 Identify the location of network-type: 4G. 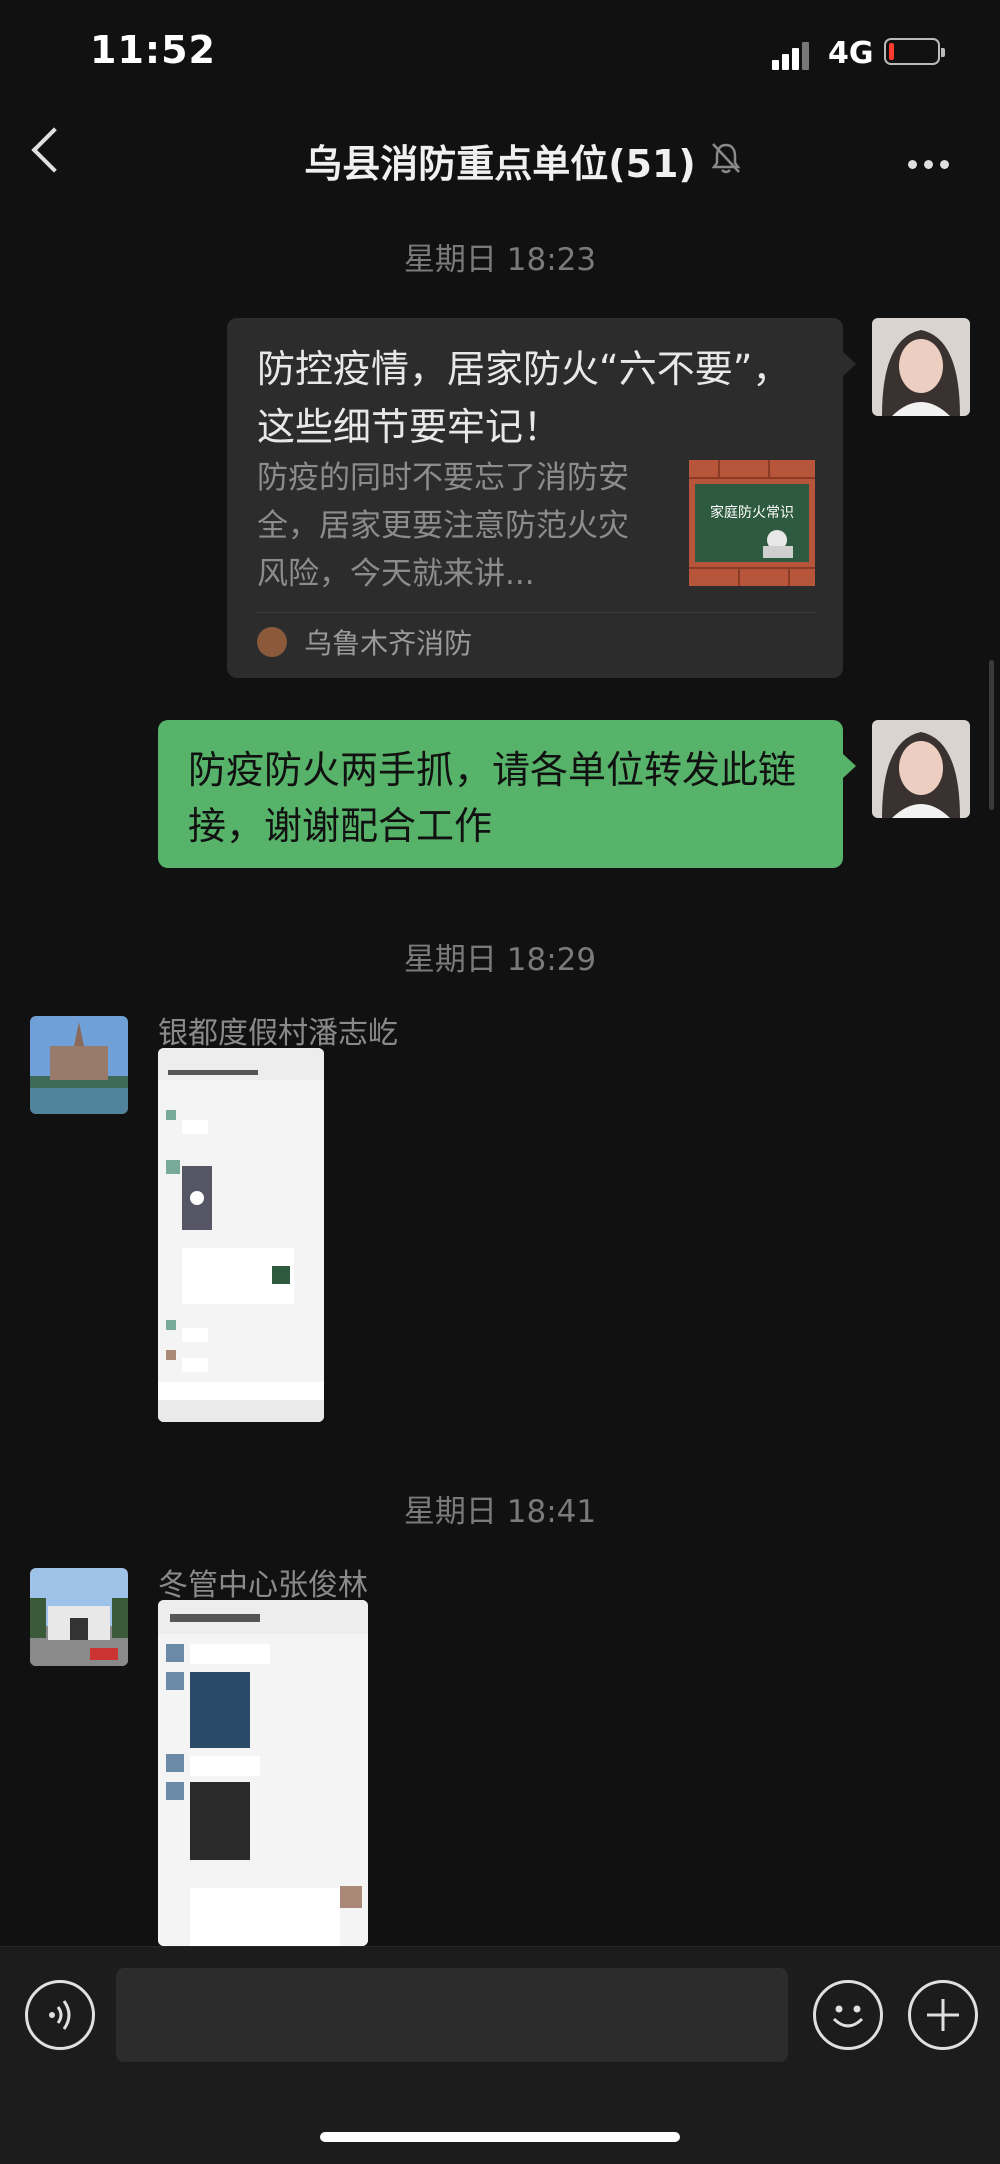
(851, 53).